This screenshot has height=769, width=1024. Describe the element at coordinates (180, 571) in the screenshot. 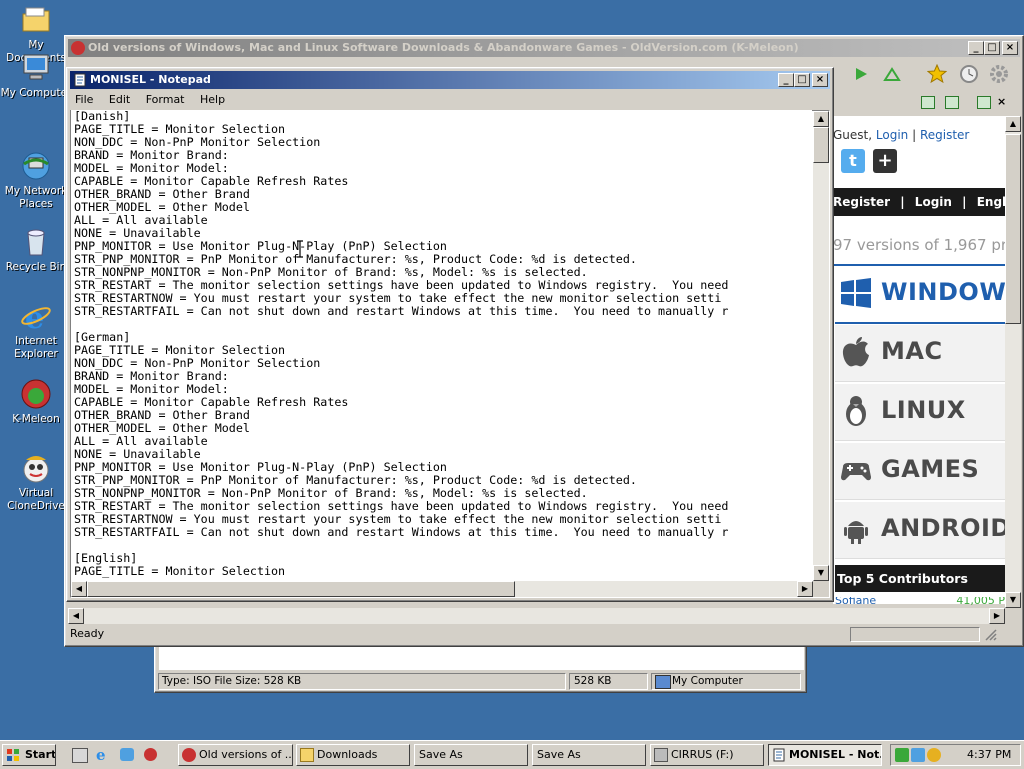

I see `text-line: PAGE_TITLE = Monitor Selection` at that location.